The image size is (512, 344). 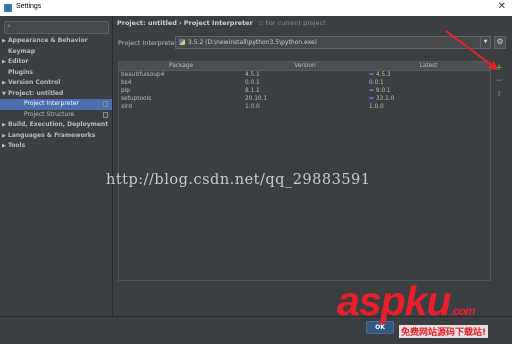 What do you see at coordinates (471, 50) in the screenshot?
I see `annotation-arrow` at bounding box center [471, 50].